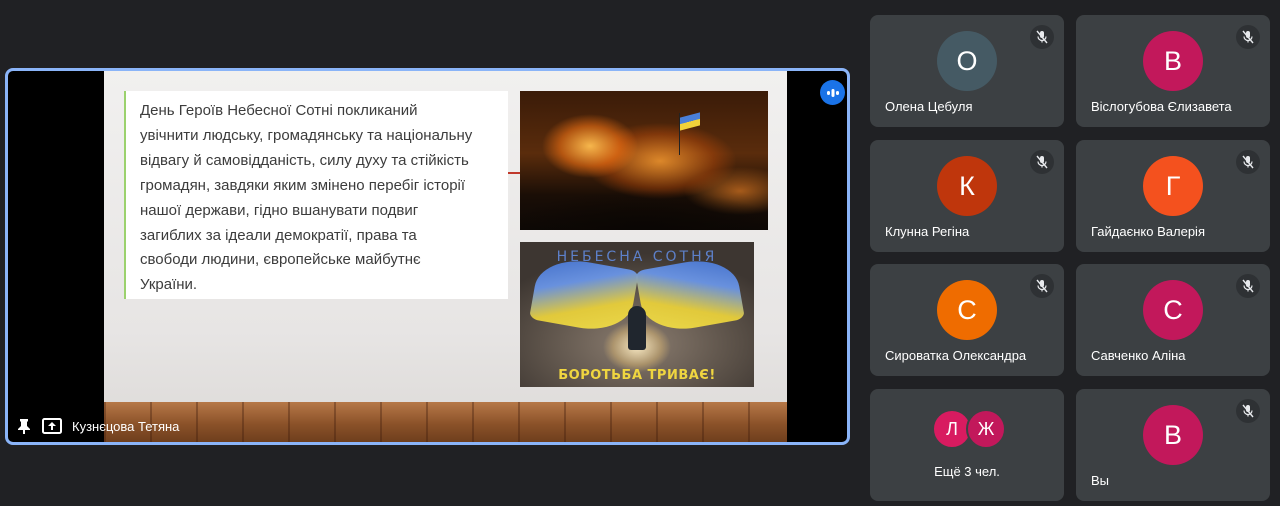  Describe the element at coordinates (929, 106) in the screenshot. I see `participant-name: Олена Цебуля` at that location.